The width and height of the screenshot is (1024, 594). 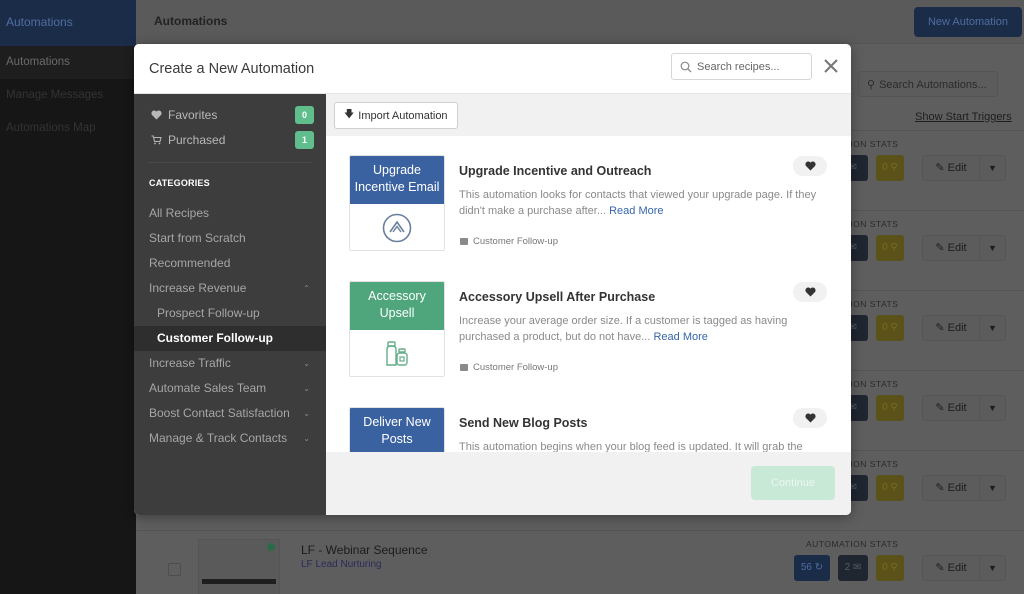 I want to click on close-icon, so click(x=831, y=66).